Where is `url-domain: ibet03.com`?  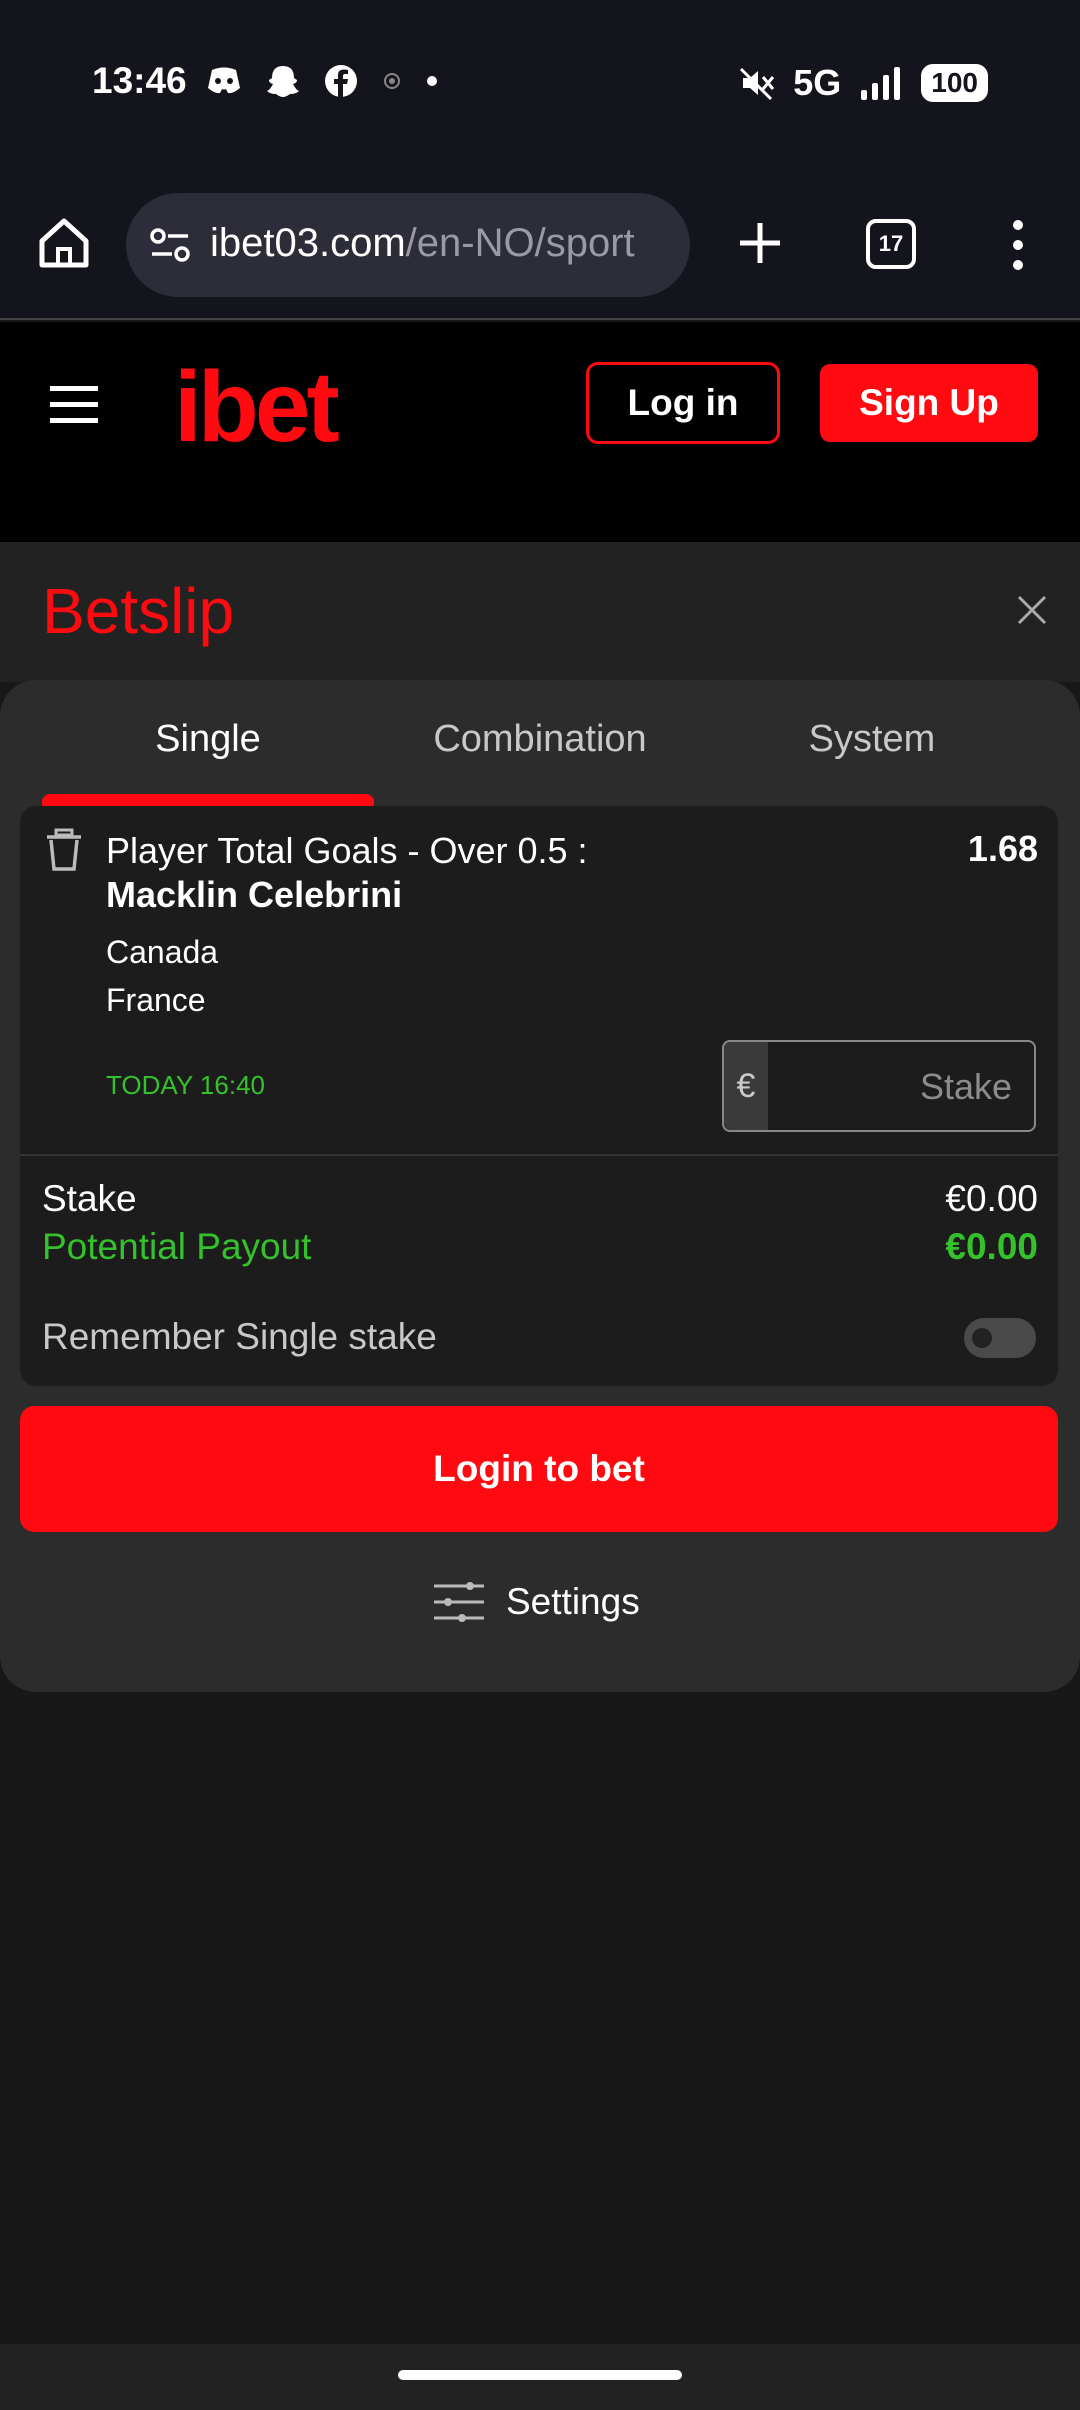
url-domain: ibet03.com is located at coordinates (308, 243).